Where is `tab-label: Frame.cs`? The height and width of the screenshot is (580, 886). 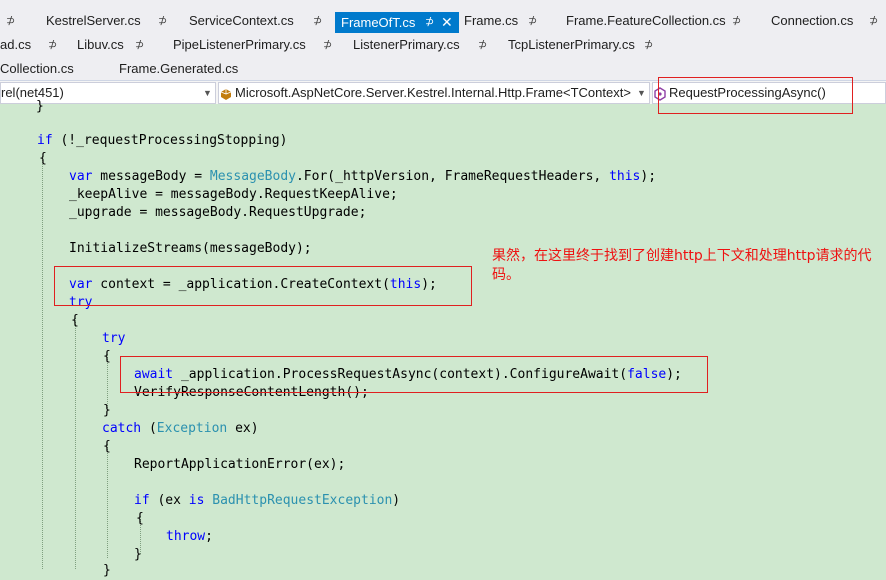 tab-label: Frame.cs is located at coordinates (491, 20).